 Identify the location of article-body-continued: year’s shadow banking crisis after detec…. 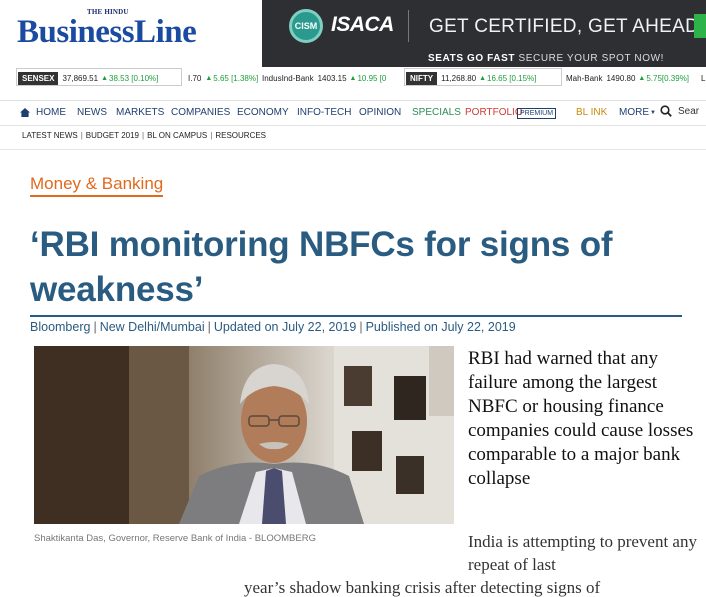
(422, 587).